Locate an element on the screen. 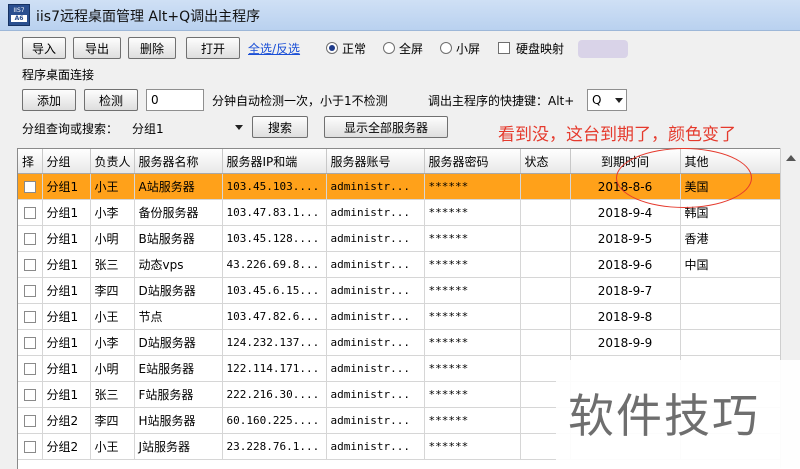 This screenshot has height=469, width=800. detect-button: 检测 is located at coordinates (111, 100).